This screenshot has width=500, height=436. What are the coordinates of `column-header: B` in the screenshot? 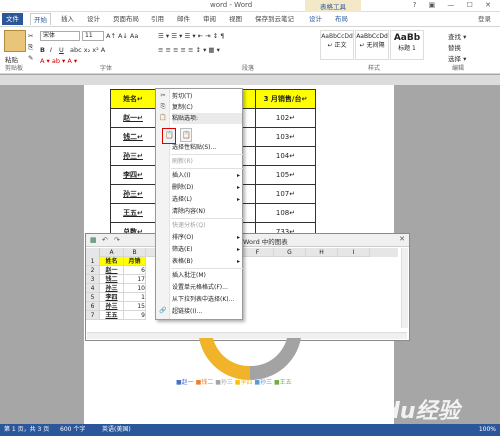 It's located at (135, 252).